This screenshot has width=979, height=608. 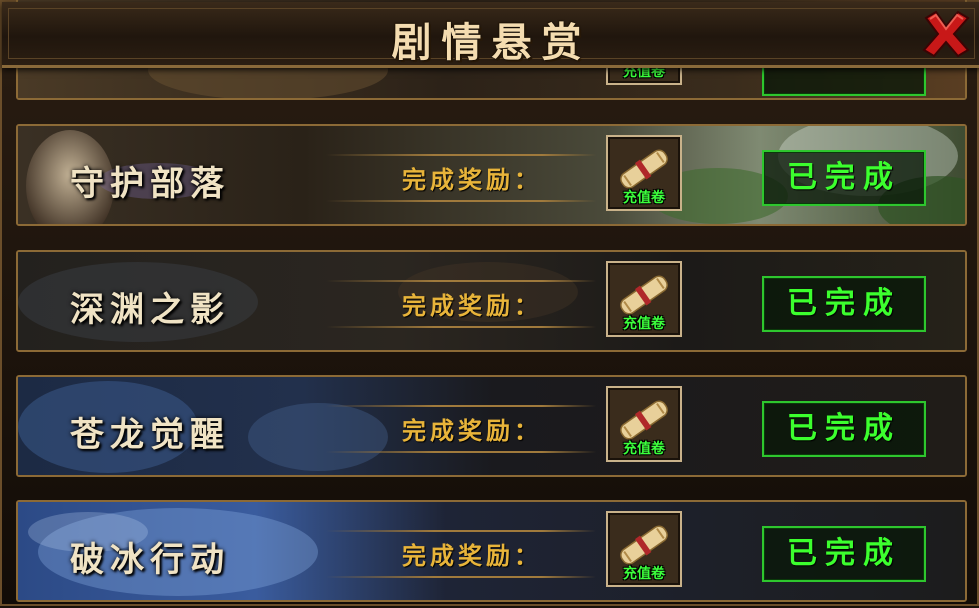 What do you see at coordinates (150, 310) in the screenshot?
I see `task-name: 深渊之影` at bounding box center [150, 310].